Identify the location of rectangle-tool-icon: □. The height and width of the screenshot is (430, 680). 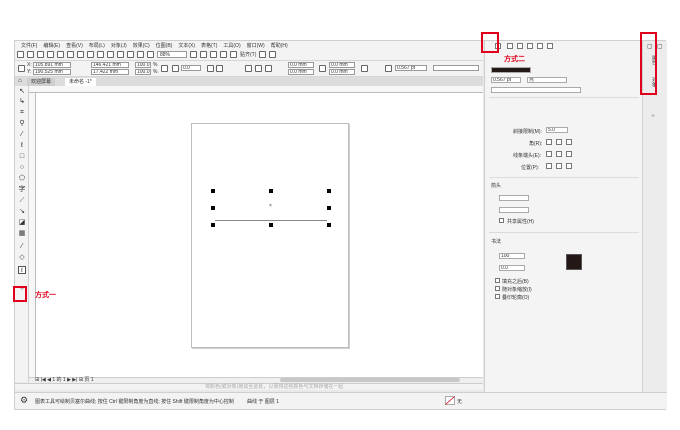
(22, 157).